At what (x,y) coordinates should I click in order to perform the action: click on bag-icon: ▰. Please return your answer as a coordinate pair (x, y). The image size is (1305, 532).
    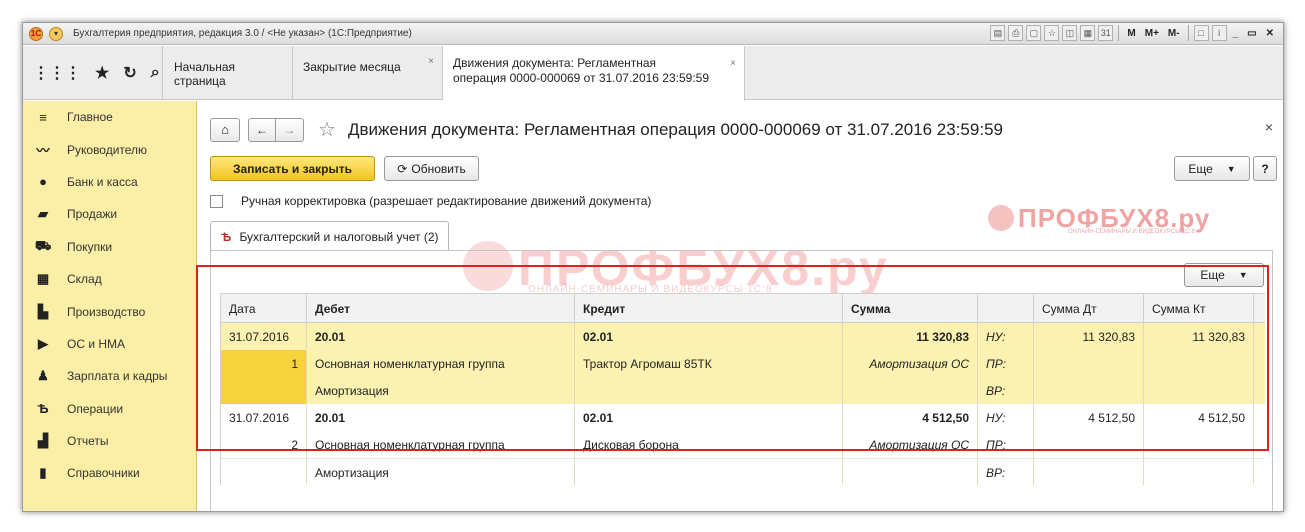
    Looking at the image, I should click on (43, 214).